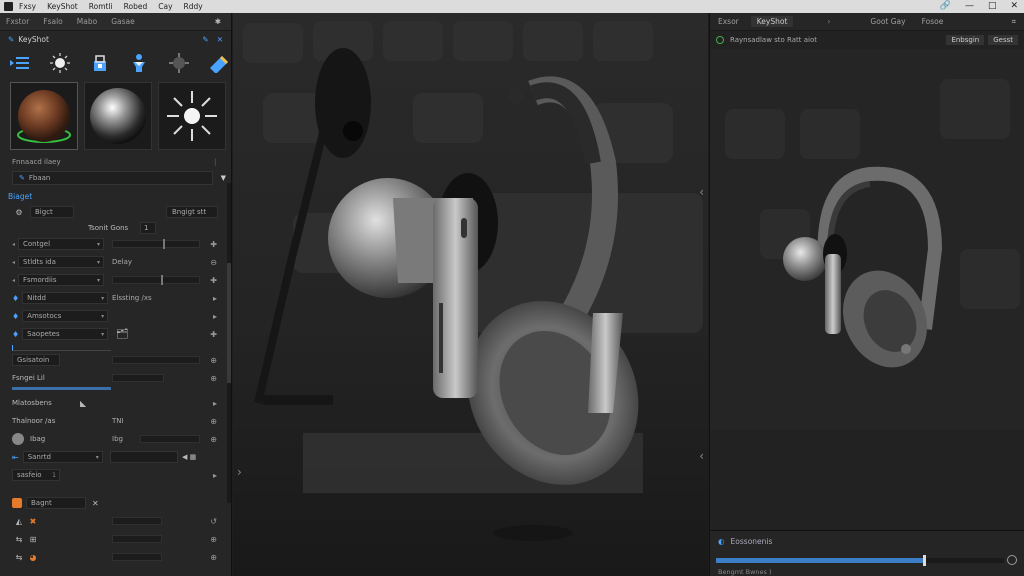 The width and height of the screenshot is (1024, 576). What do you see at coordinates (38, 439) in the screenshot?
I see `sub-property-label: Ibag` at bounding box center [38, 439].